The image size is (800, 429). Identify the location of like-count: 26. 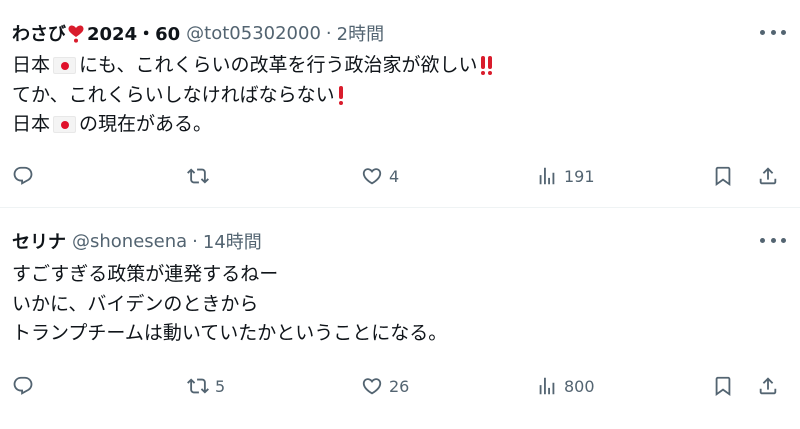
(399, 386).